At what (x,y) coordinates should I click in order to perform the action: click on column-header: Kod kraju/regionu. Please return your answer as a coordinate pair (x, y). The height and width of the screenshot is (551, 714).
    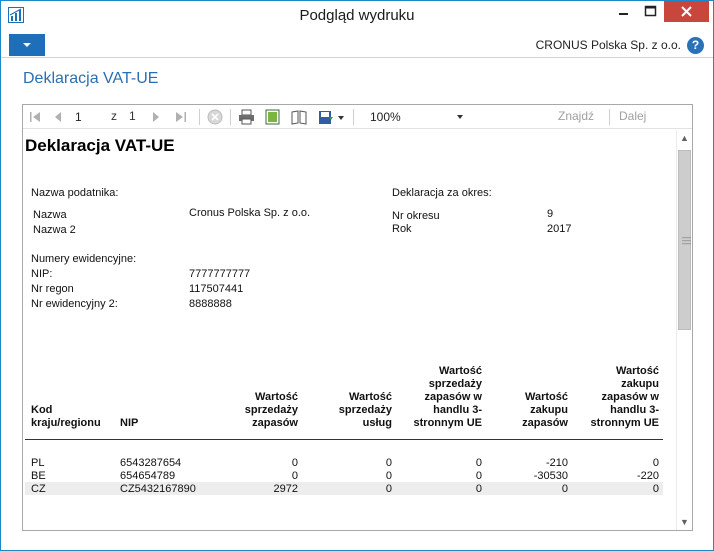
    Looking at the image, I should click on (66, 417).